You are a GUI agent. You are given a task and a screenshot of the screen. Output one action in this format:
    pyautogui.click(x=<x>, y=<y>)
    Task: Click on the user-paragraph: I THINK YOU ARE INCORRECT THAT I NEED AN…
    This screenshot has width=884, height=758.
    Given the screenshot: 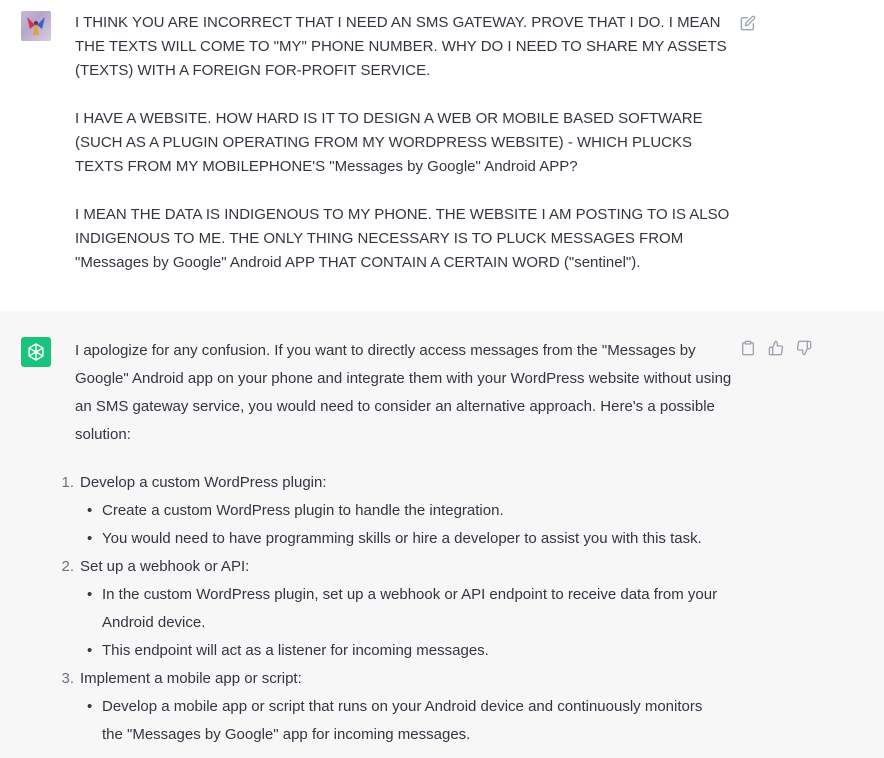 What is the action you would take?
    pyautogui.click(x=401, y=46)
    